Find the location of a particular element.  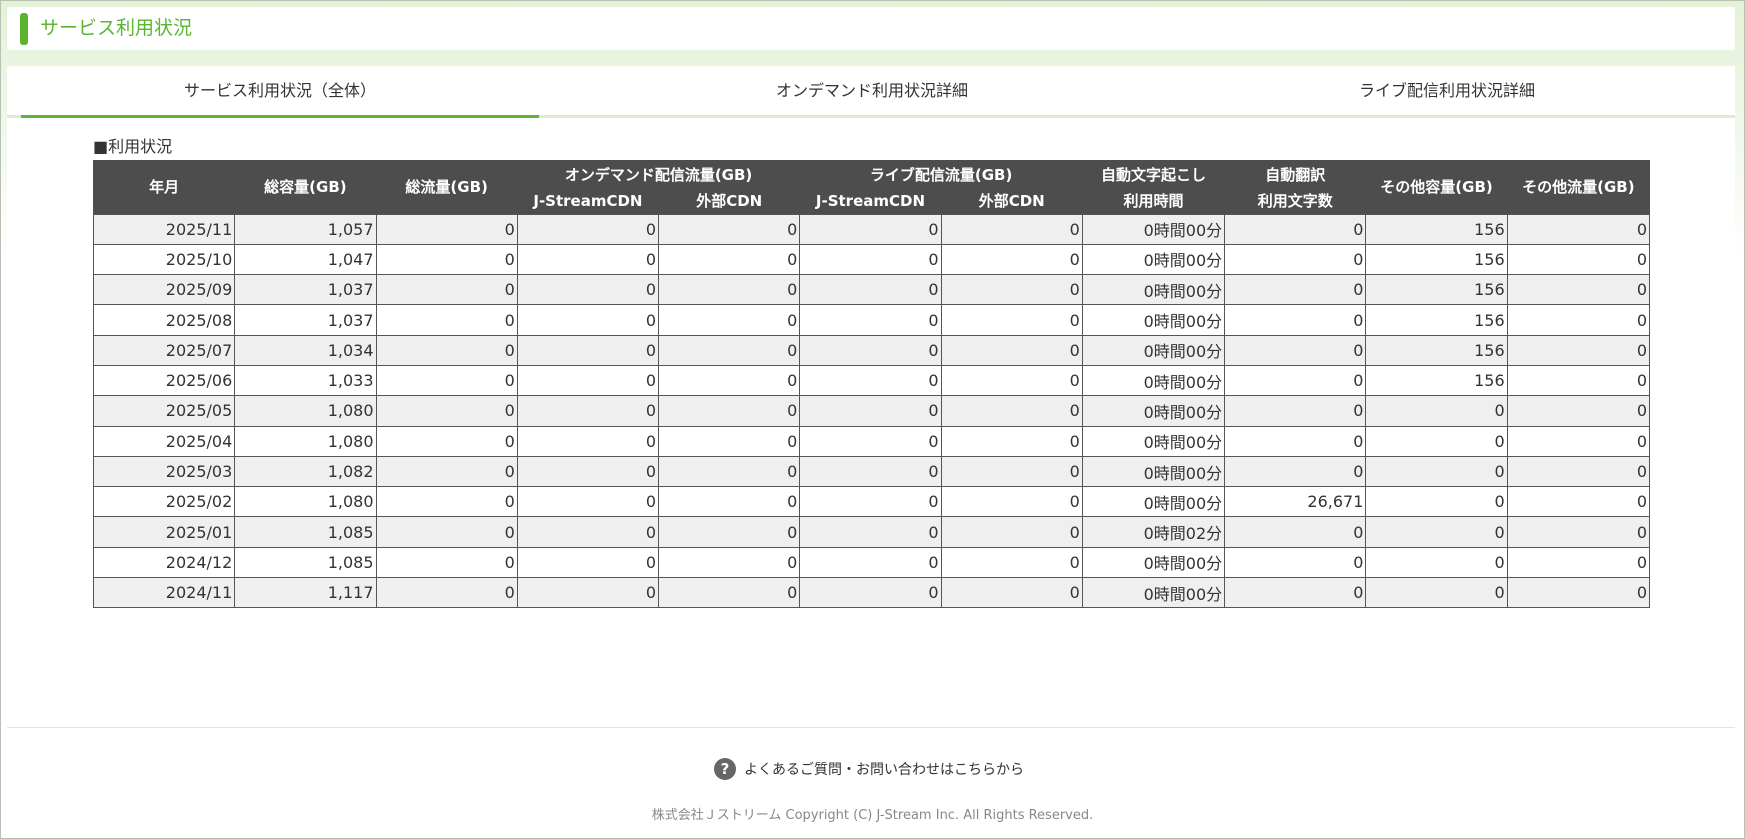

header-accent-bar is located at coordinates (24, 29).